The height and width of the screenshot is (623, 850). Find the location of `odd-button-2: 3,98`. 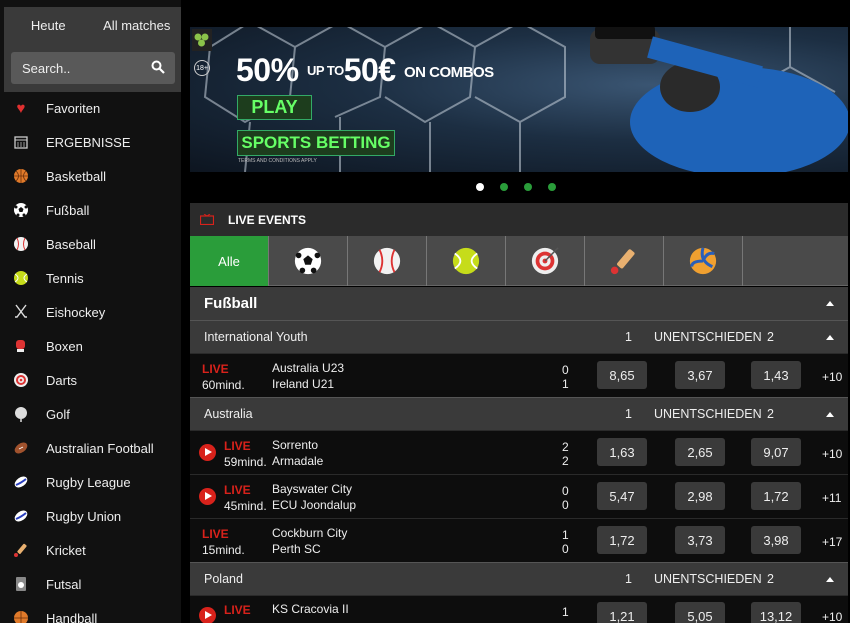

odd-button-2: 3,98 is located at coordinates (776, 540).